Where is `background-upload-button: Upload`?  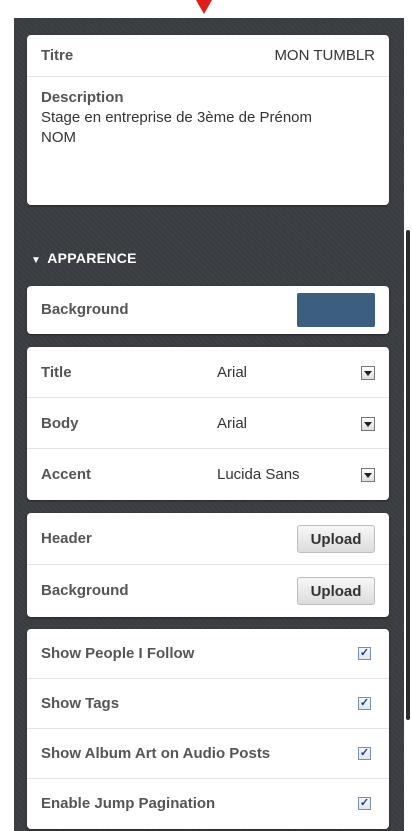 background-upload-button: Upload is located at coordinates (336, 591).